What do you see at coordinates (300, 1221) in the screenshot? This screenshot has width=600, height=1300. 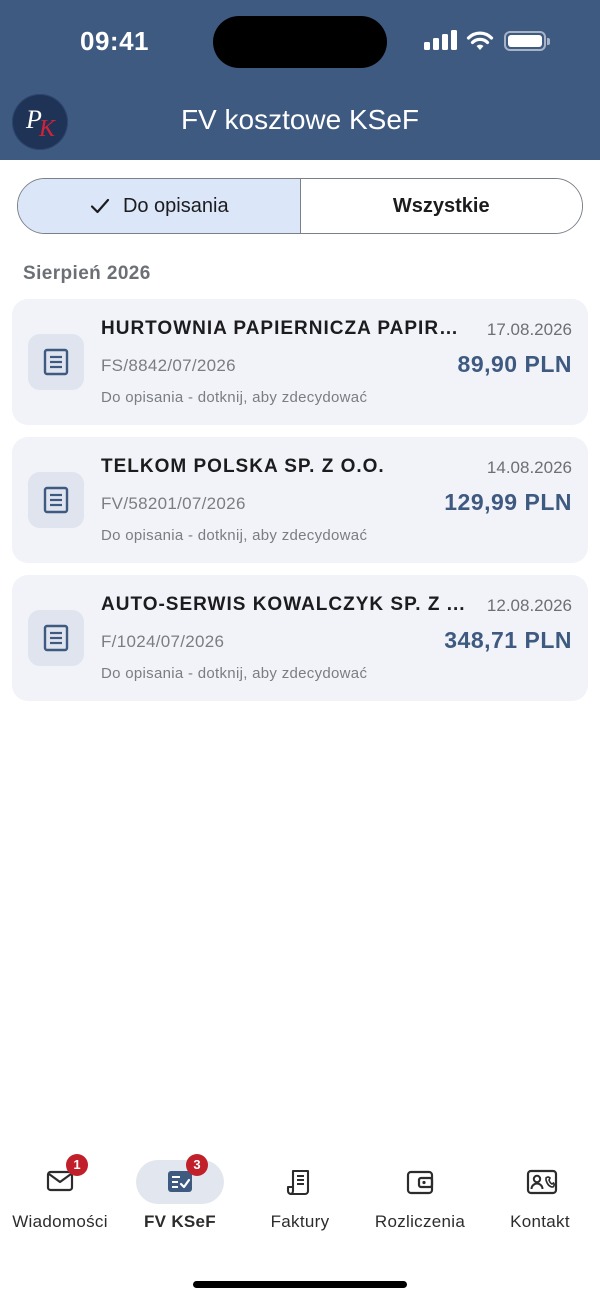 I see `tab-label: Faktury` at bounding box center [300, 1221].